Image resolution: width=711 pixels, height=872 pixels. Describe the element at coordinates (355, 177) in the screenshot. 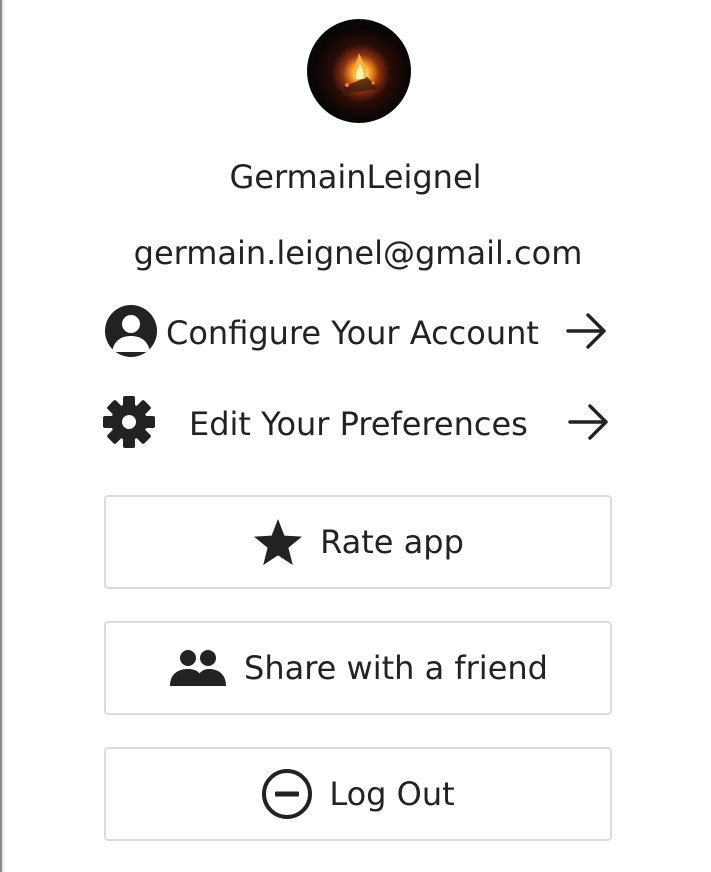

I see `username: GermainLeignel` at that location.